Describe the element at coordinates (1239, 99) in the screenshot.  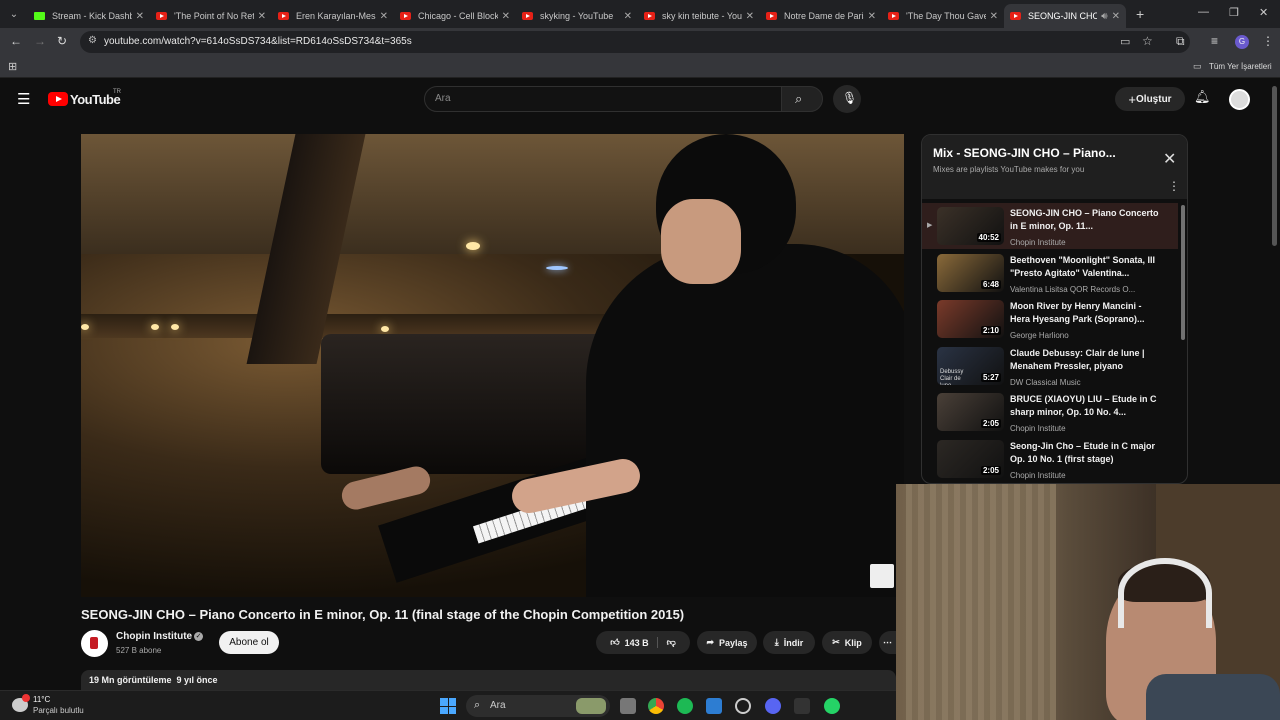
I see `account-avatar` at that location.